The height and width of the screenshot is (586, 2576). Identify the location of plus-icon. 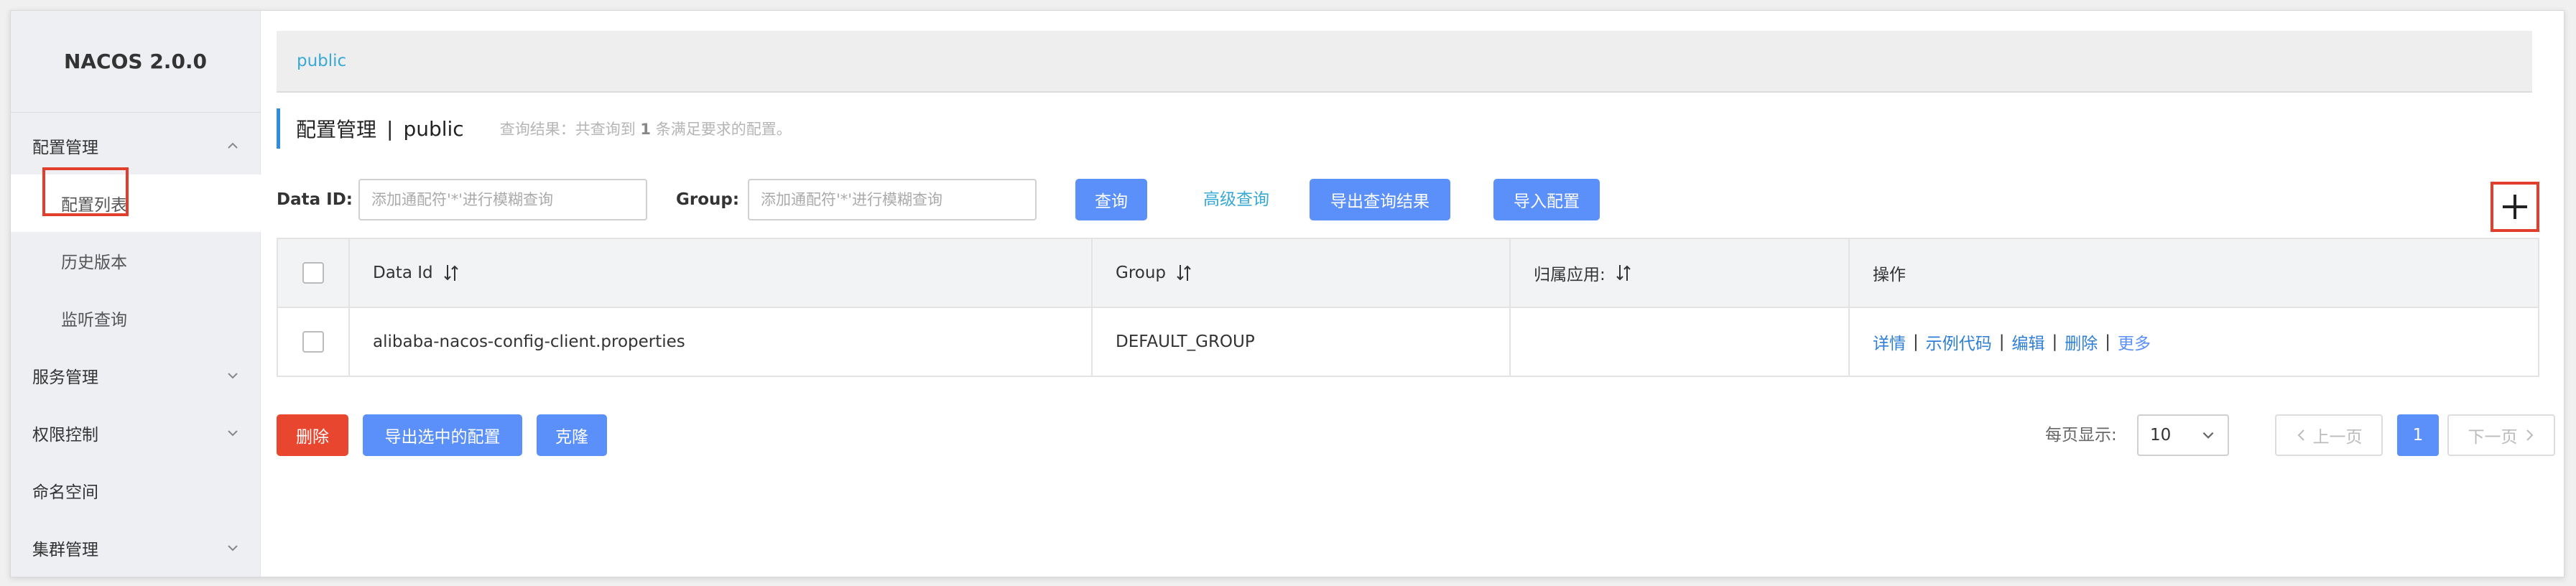
(2515, 207).